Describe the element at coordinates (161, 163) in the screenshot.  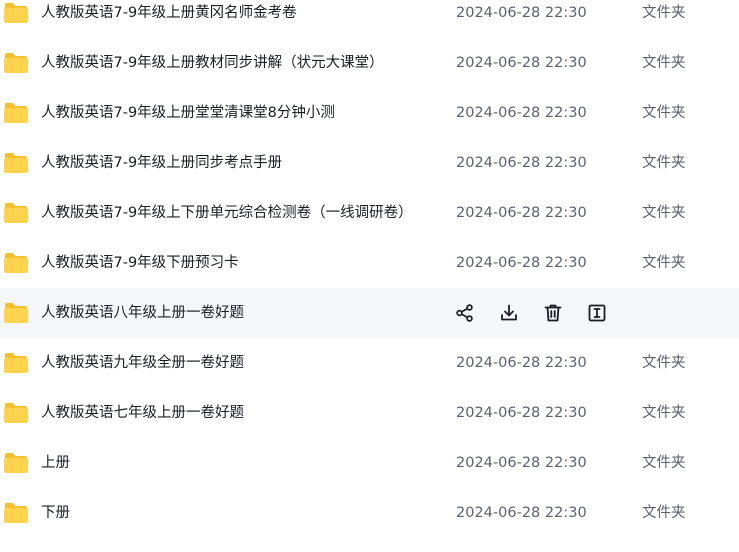
I see `file-name: 人教版英语7-9年级上册同步考点手册` at that location.